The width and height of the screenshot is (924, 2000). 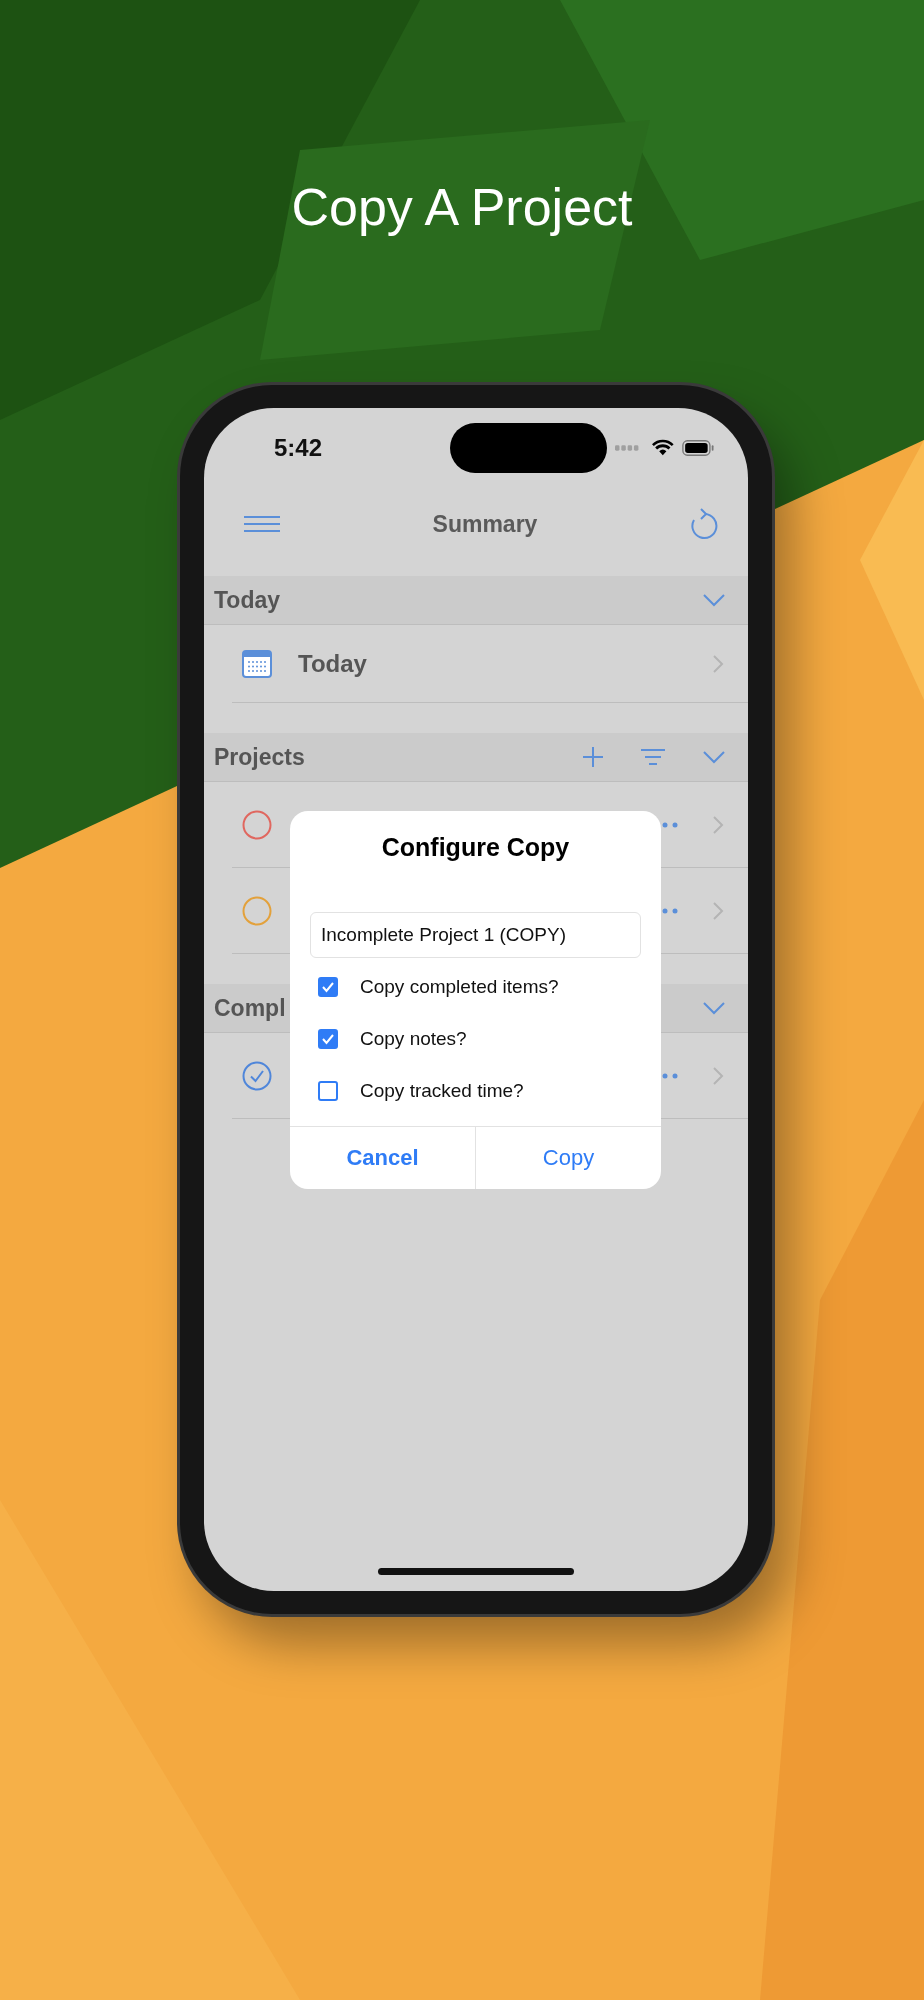 I want to click on filter-icon, so click(x=653, y=757).